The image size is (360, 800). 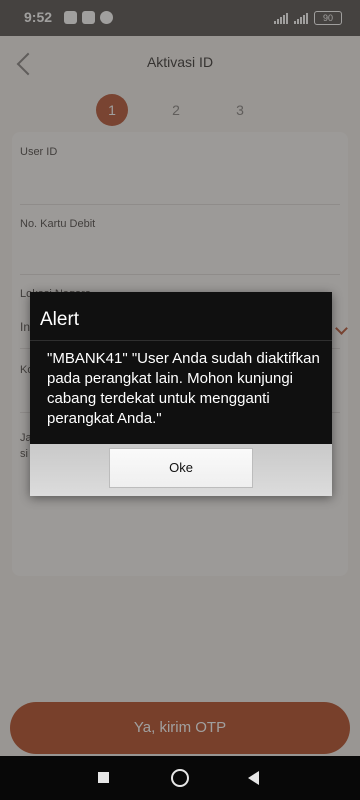 What do you see at coordinates (181, 316) in the screenshot?
I see `alert-header: Alert` at bounding box center [181, 316].